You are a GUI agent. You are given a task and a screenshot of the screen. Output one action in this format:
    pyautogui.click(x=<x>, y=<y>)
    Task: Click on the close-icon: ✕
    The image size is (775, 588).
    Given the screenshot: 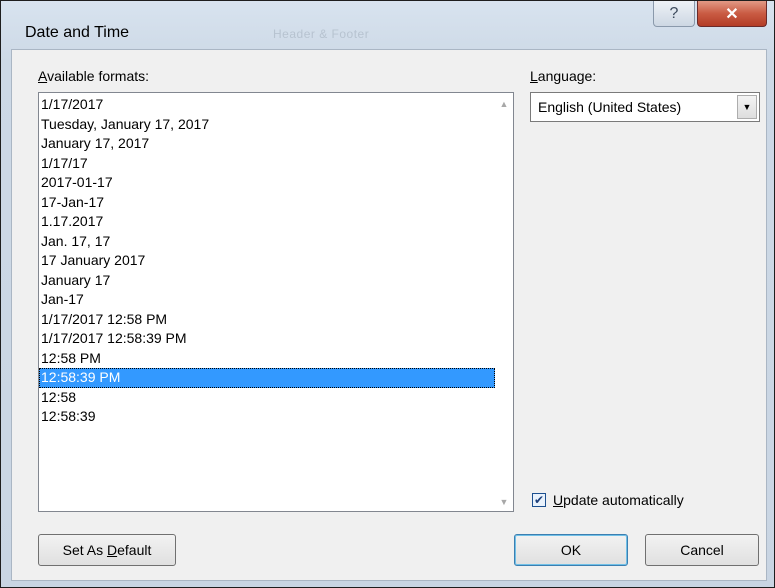 What is the action you would take?
    pyautogui.click(x=732, y=14)
    